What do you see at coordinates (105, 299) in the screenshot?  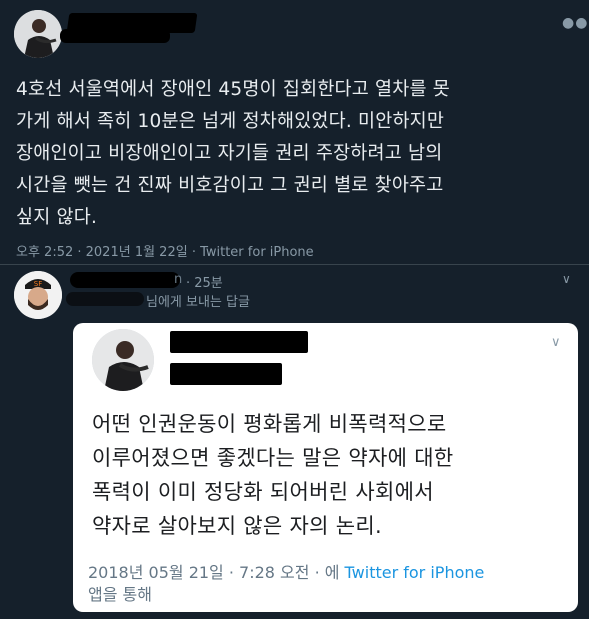 I see `redacted-replying-to` at bounding box center [105, 299].